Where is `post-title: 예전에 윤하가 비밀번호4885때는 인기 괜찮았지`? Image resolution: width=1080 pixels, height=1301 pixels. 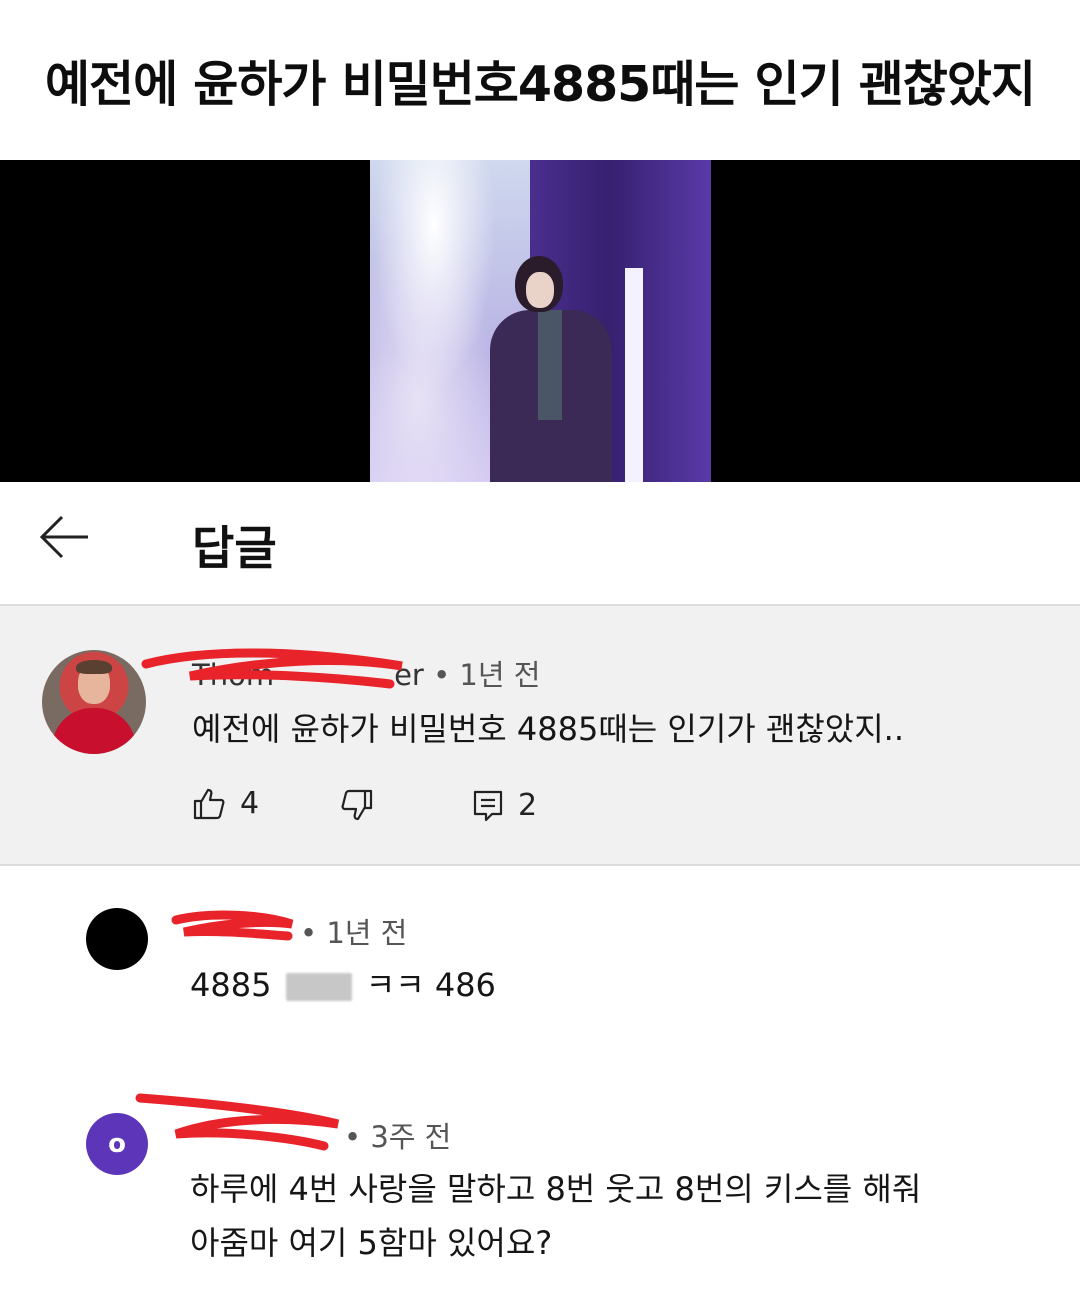 post-title: 예전에 윤하가 비밀번호4885때는 인기 괜찮았지 is located at coordinates (540, 84).